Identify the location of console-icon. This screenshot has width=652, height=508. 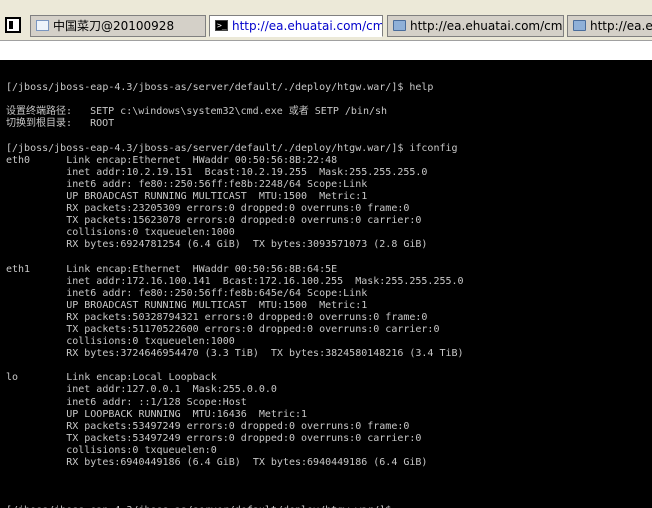
(221, 26).